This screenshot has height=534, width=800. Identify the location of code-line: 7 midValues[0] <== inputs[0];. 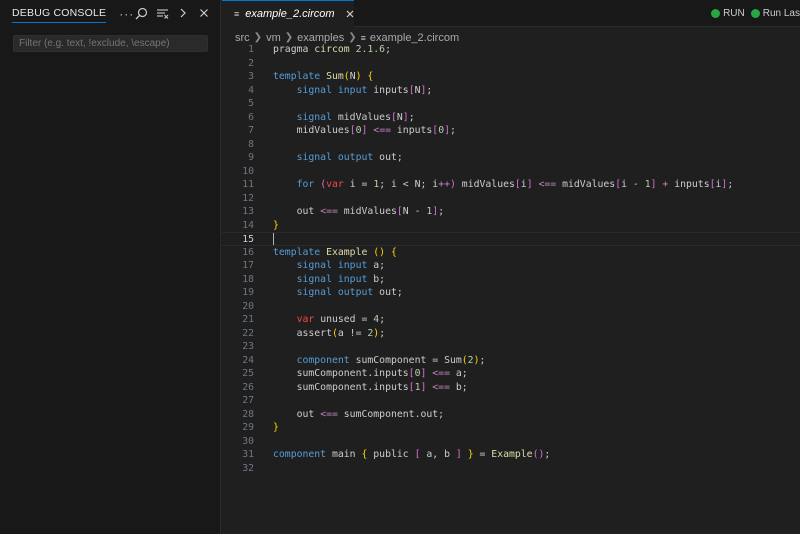
(511, 131).